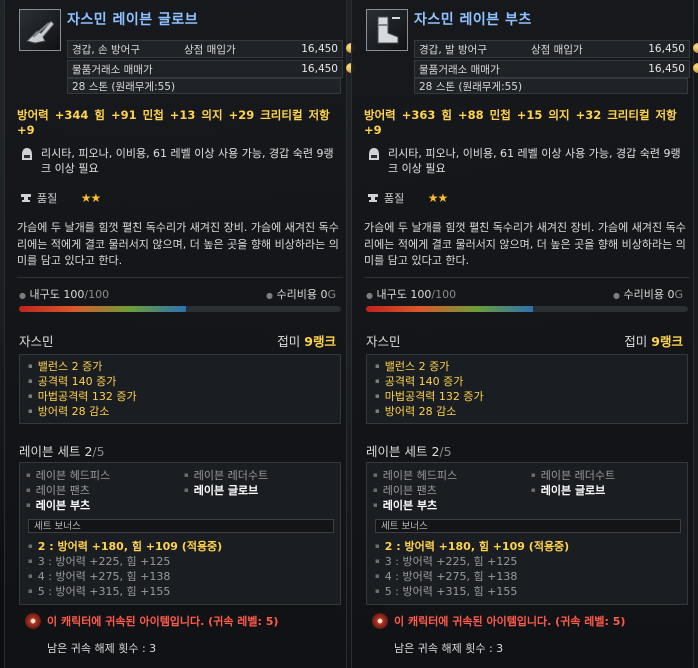  What do you see at coordinates (181, 526) in the screenshot?
I see `set-bonus-label: 세트 보너스` at bounding box center [181, 526].